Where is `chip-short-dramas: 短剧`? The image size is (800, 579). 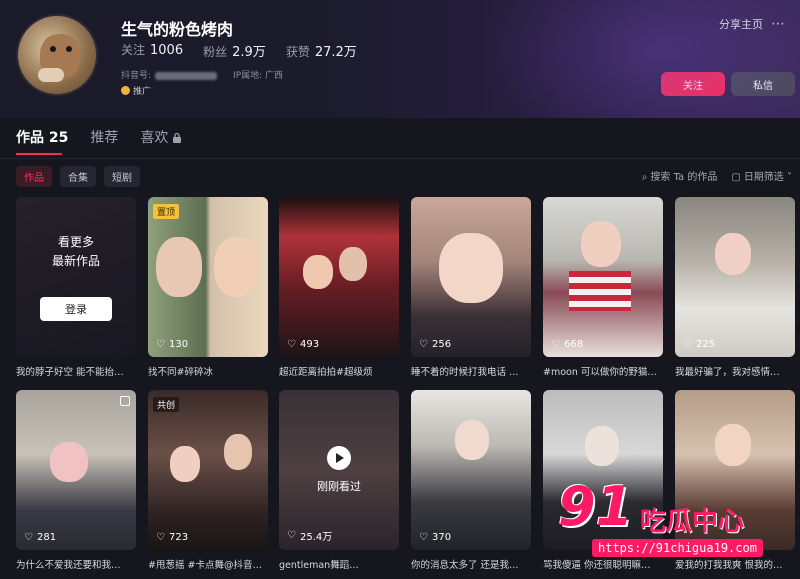 chip-short-dramas: 短剧 is located at coordinates (122, 176).